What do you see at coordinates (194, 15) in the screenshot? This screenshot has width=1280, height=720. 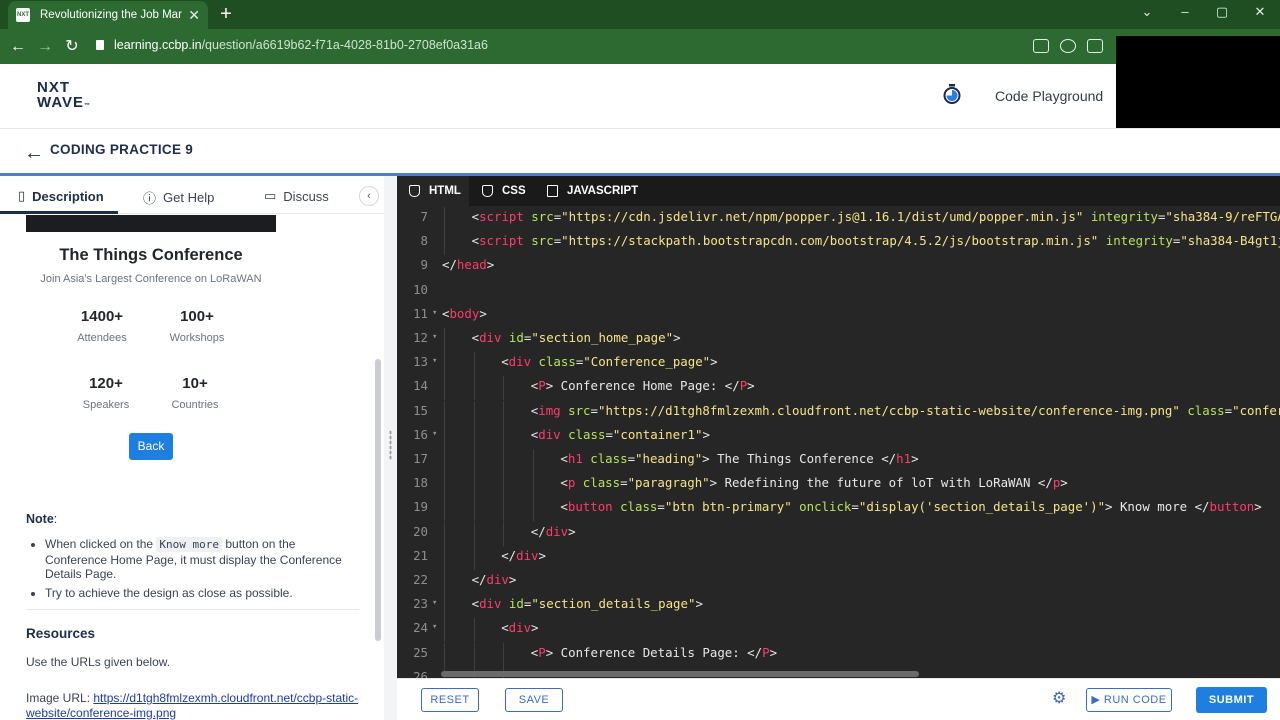 I see `tab-close-icon: ✕` at bounding box center [194, 15].